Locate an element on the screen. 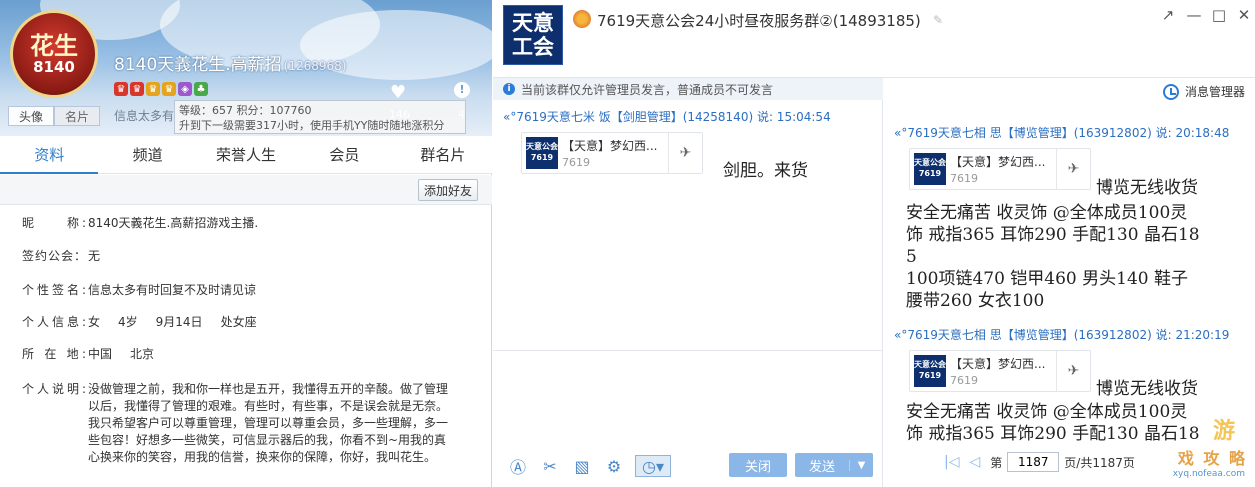  birthday: 9月14日 is located at coordinates (179, 322).